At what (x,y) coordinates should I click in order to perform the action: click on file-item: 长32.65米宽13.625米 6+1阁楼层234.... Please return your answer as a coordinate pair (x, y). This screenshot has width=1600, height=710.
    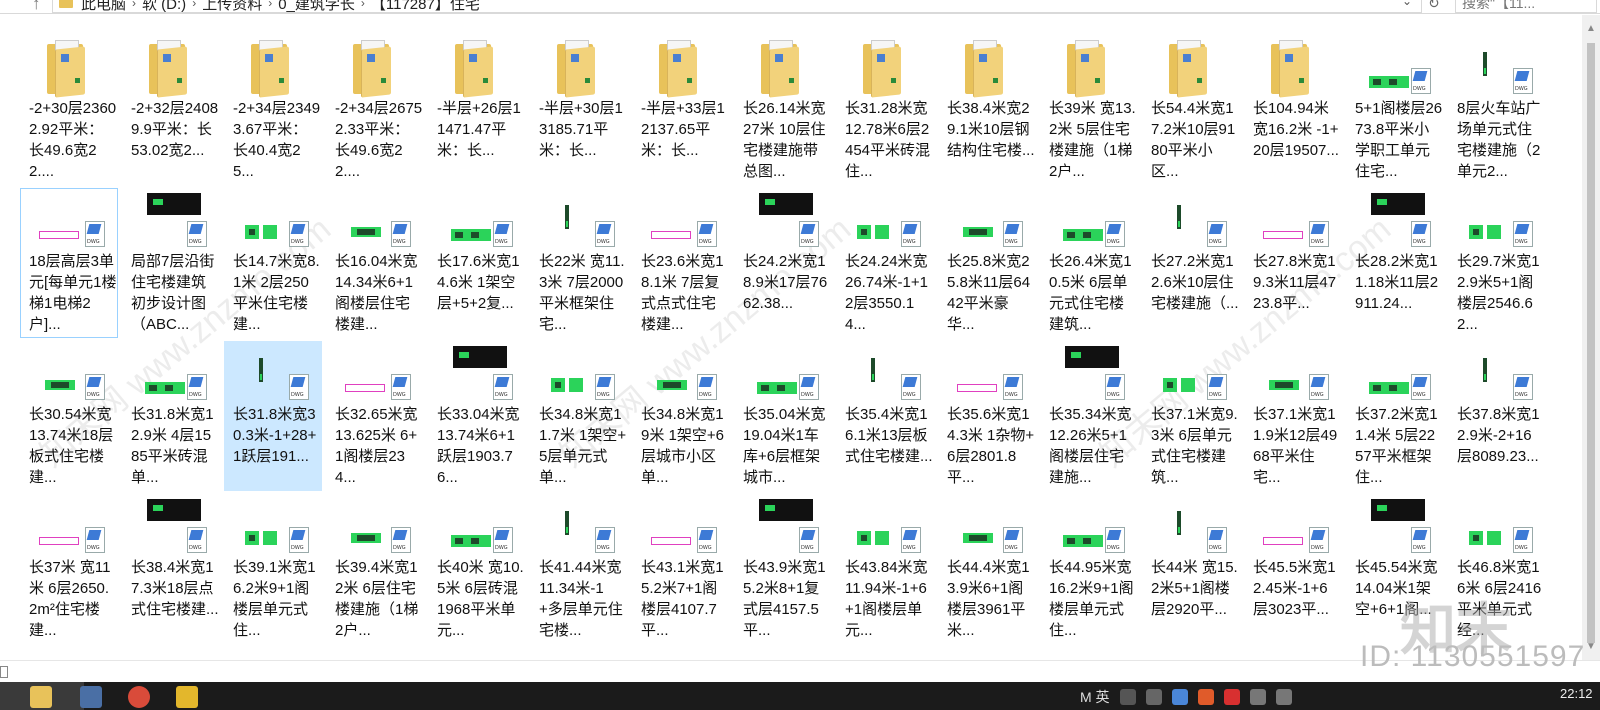
    Looking at the image, I should click on (375, 416).